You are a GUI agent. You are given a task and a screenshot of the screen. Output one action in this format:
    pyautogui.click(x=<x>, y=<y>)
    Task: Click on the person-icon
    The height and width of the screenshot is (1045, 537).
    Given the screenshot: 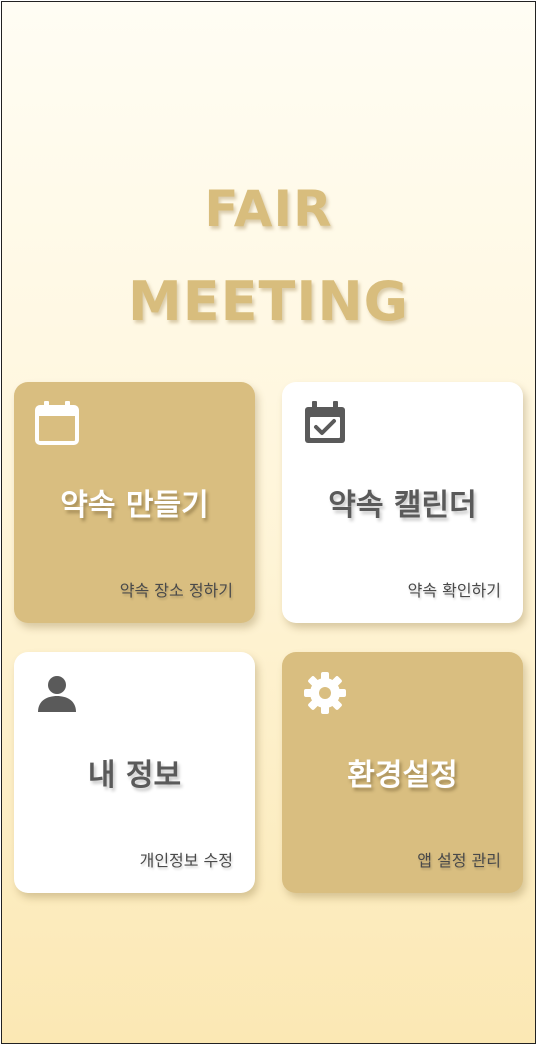 What is the action you would take?
    pyautogui.click(x=57, y=694)
    